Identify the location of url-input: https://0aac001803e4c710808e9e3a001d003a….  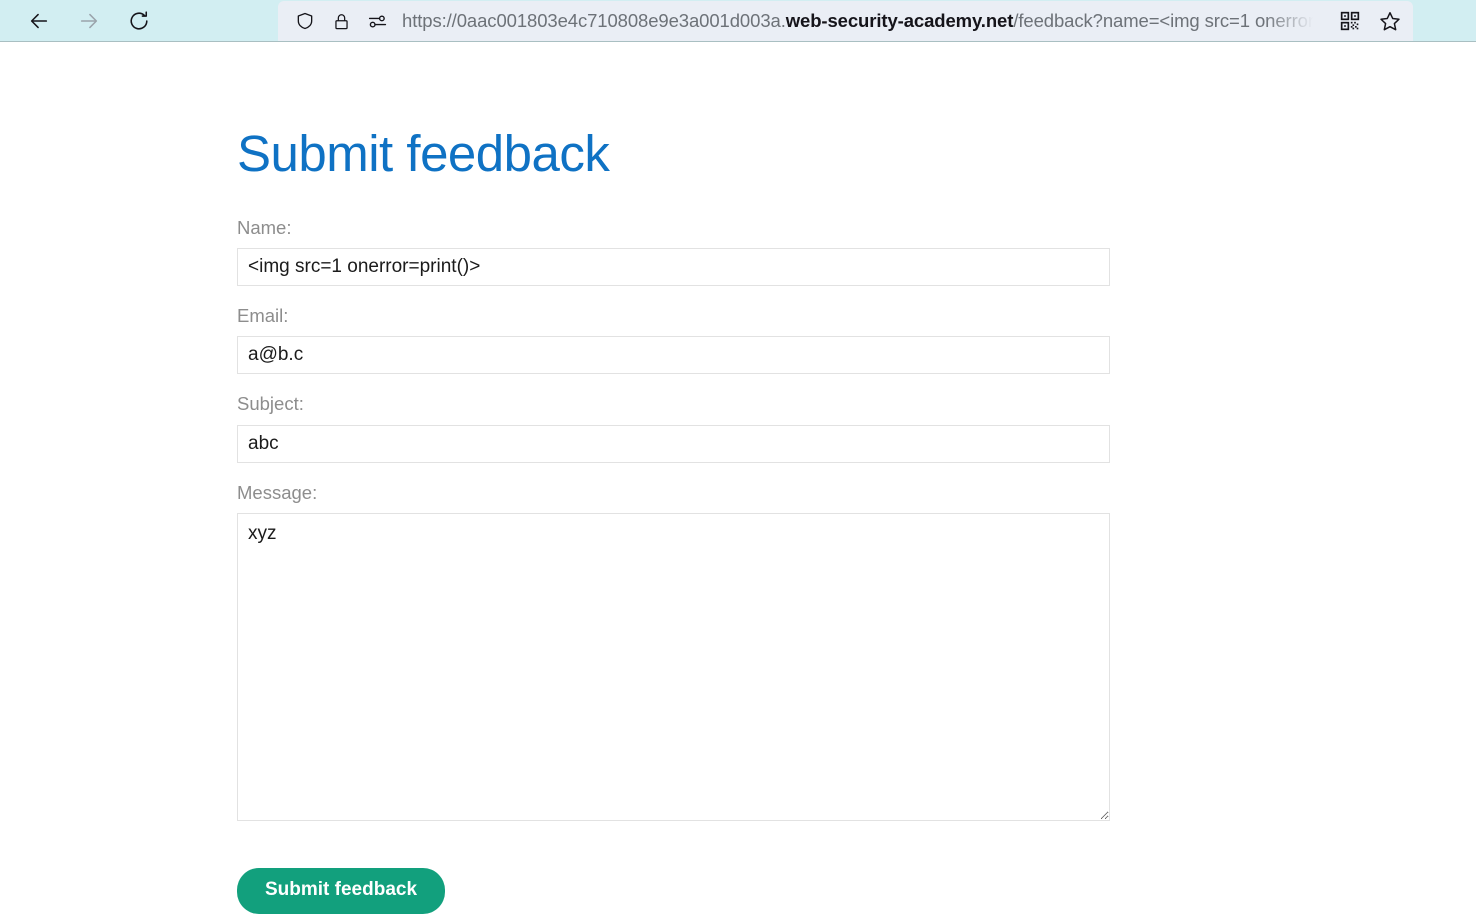
(864, 21).